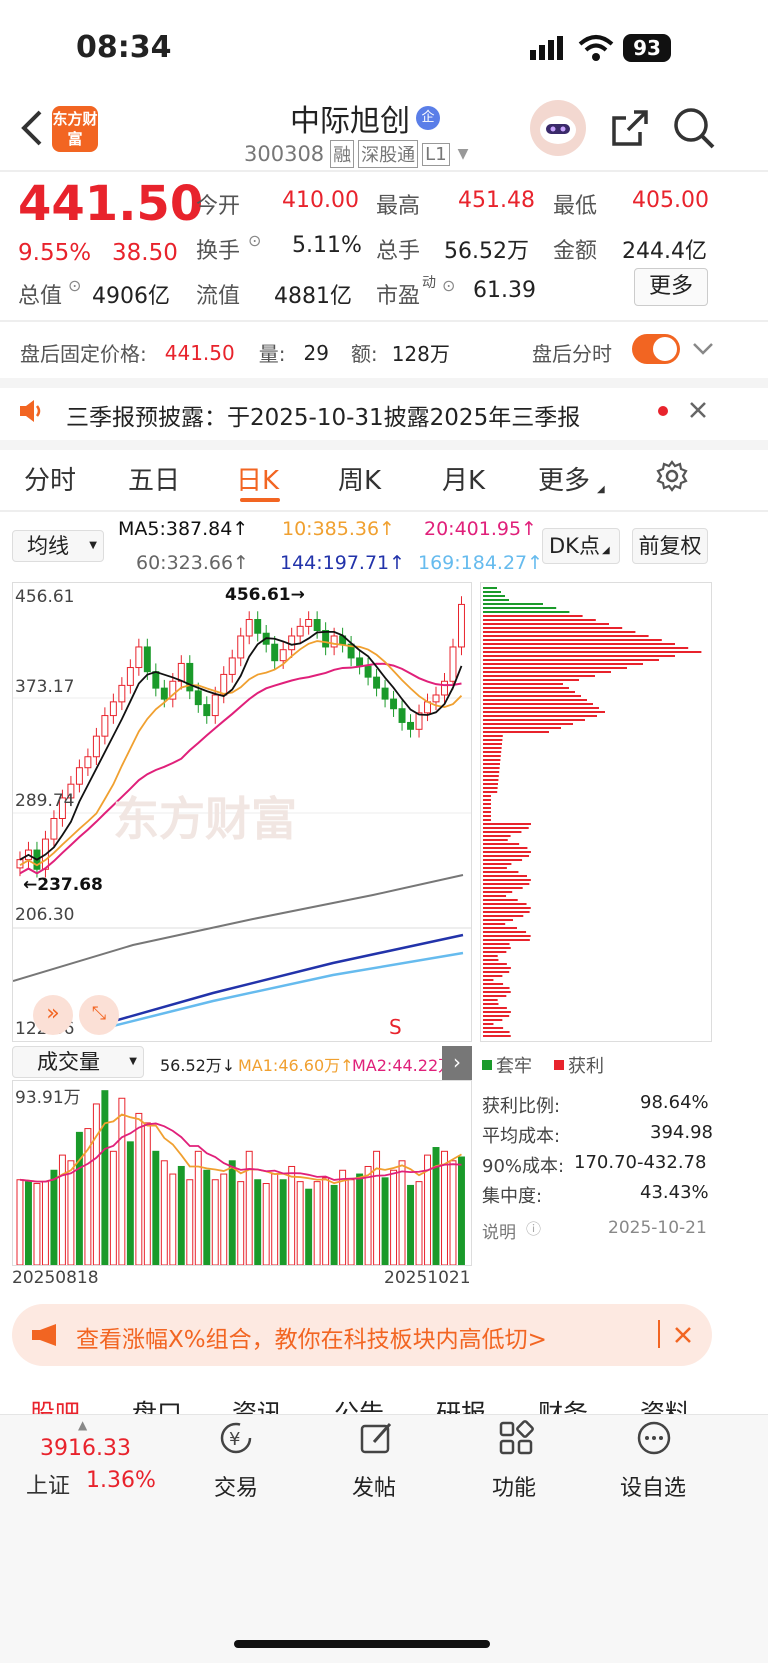 The image size is (768, 1663). Describe the element at coordinates (362, 1335) in the screenshot. I see `promo-banner: 查看涨幅X%组合，教你在科技板块内高低切>` at that location.